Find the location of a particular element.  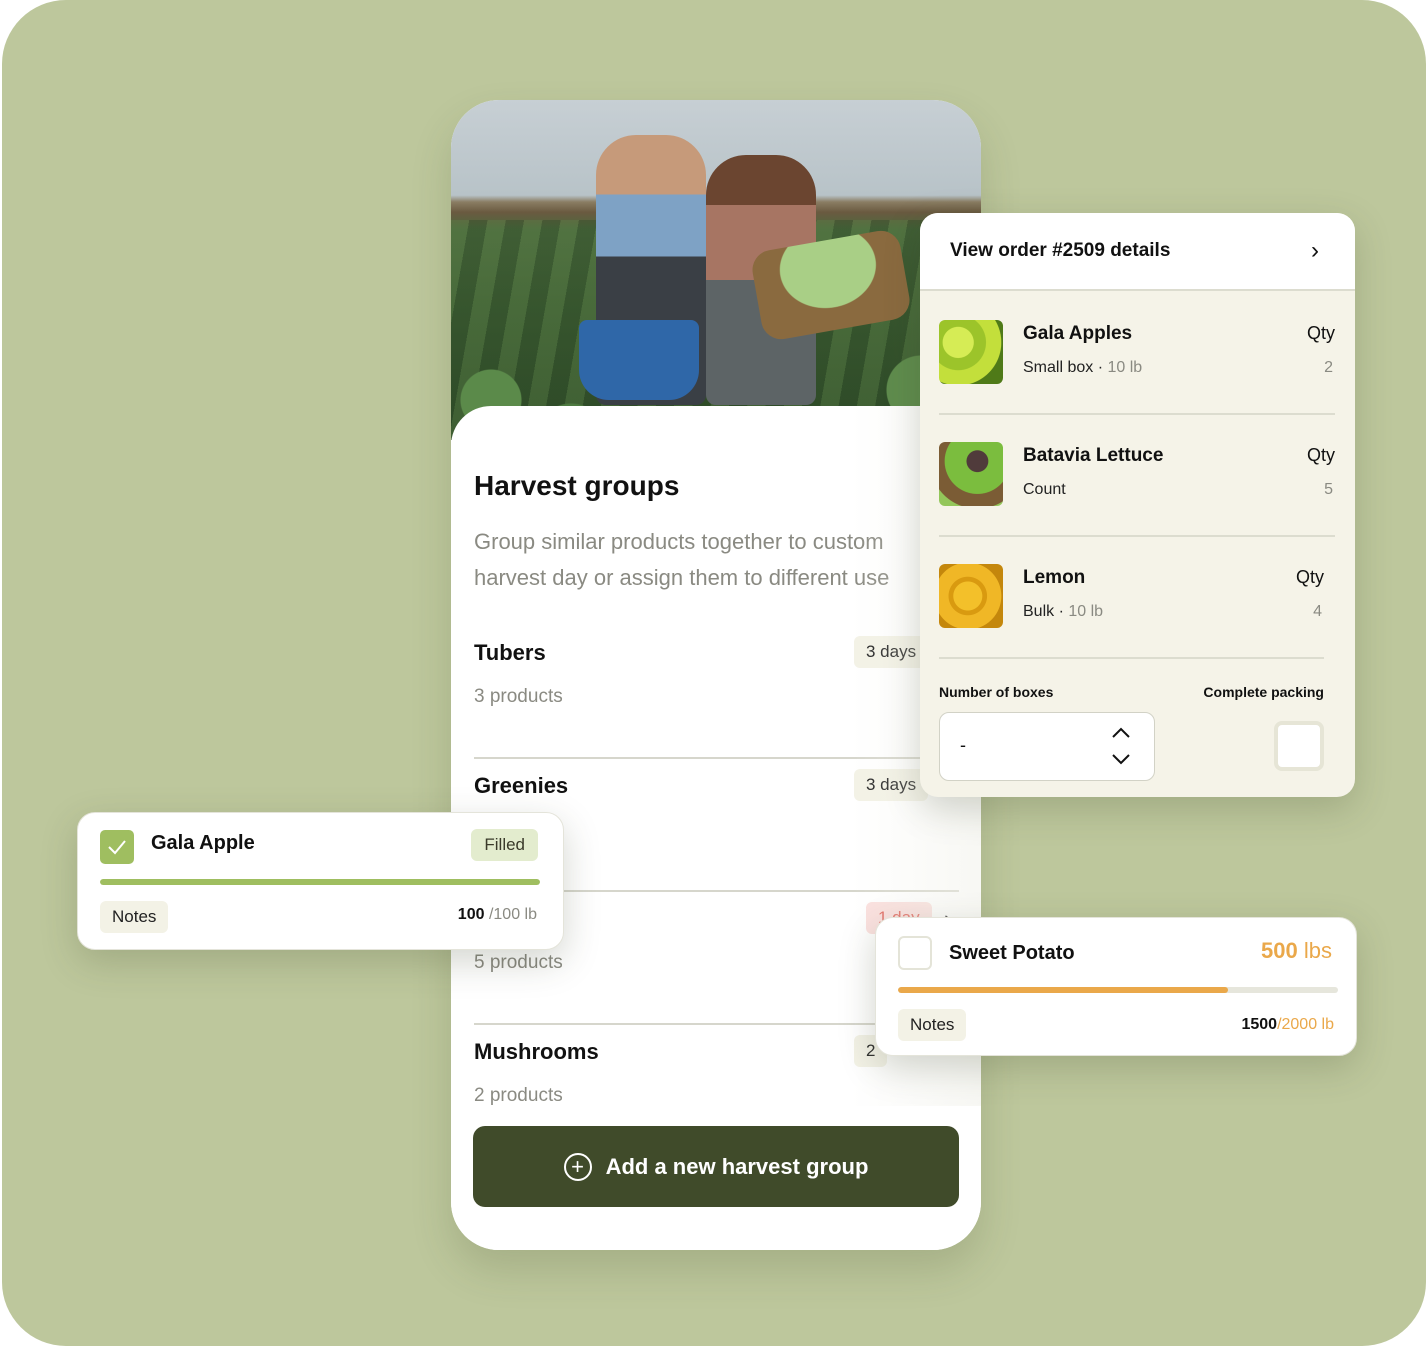

item-name: Gala Apple is located at coordinates (203, 843).